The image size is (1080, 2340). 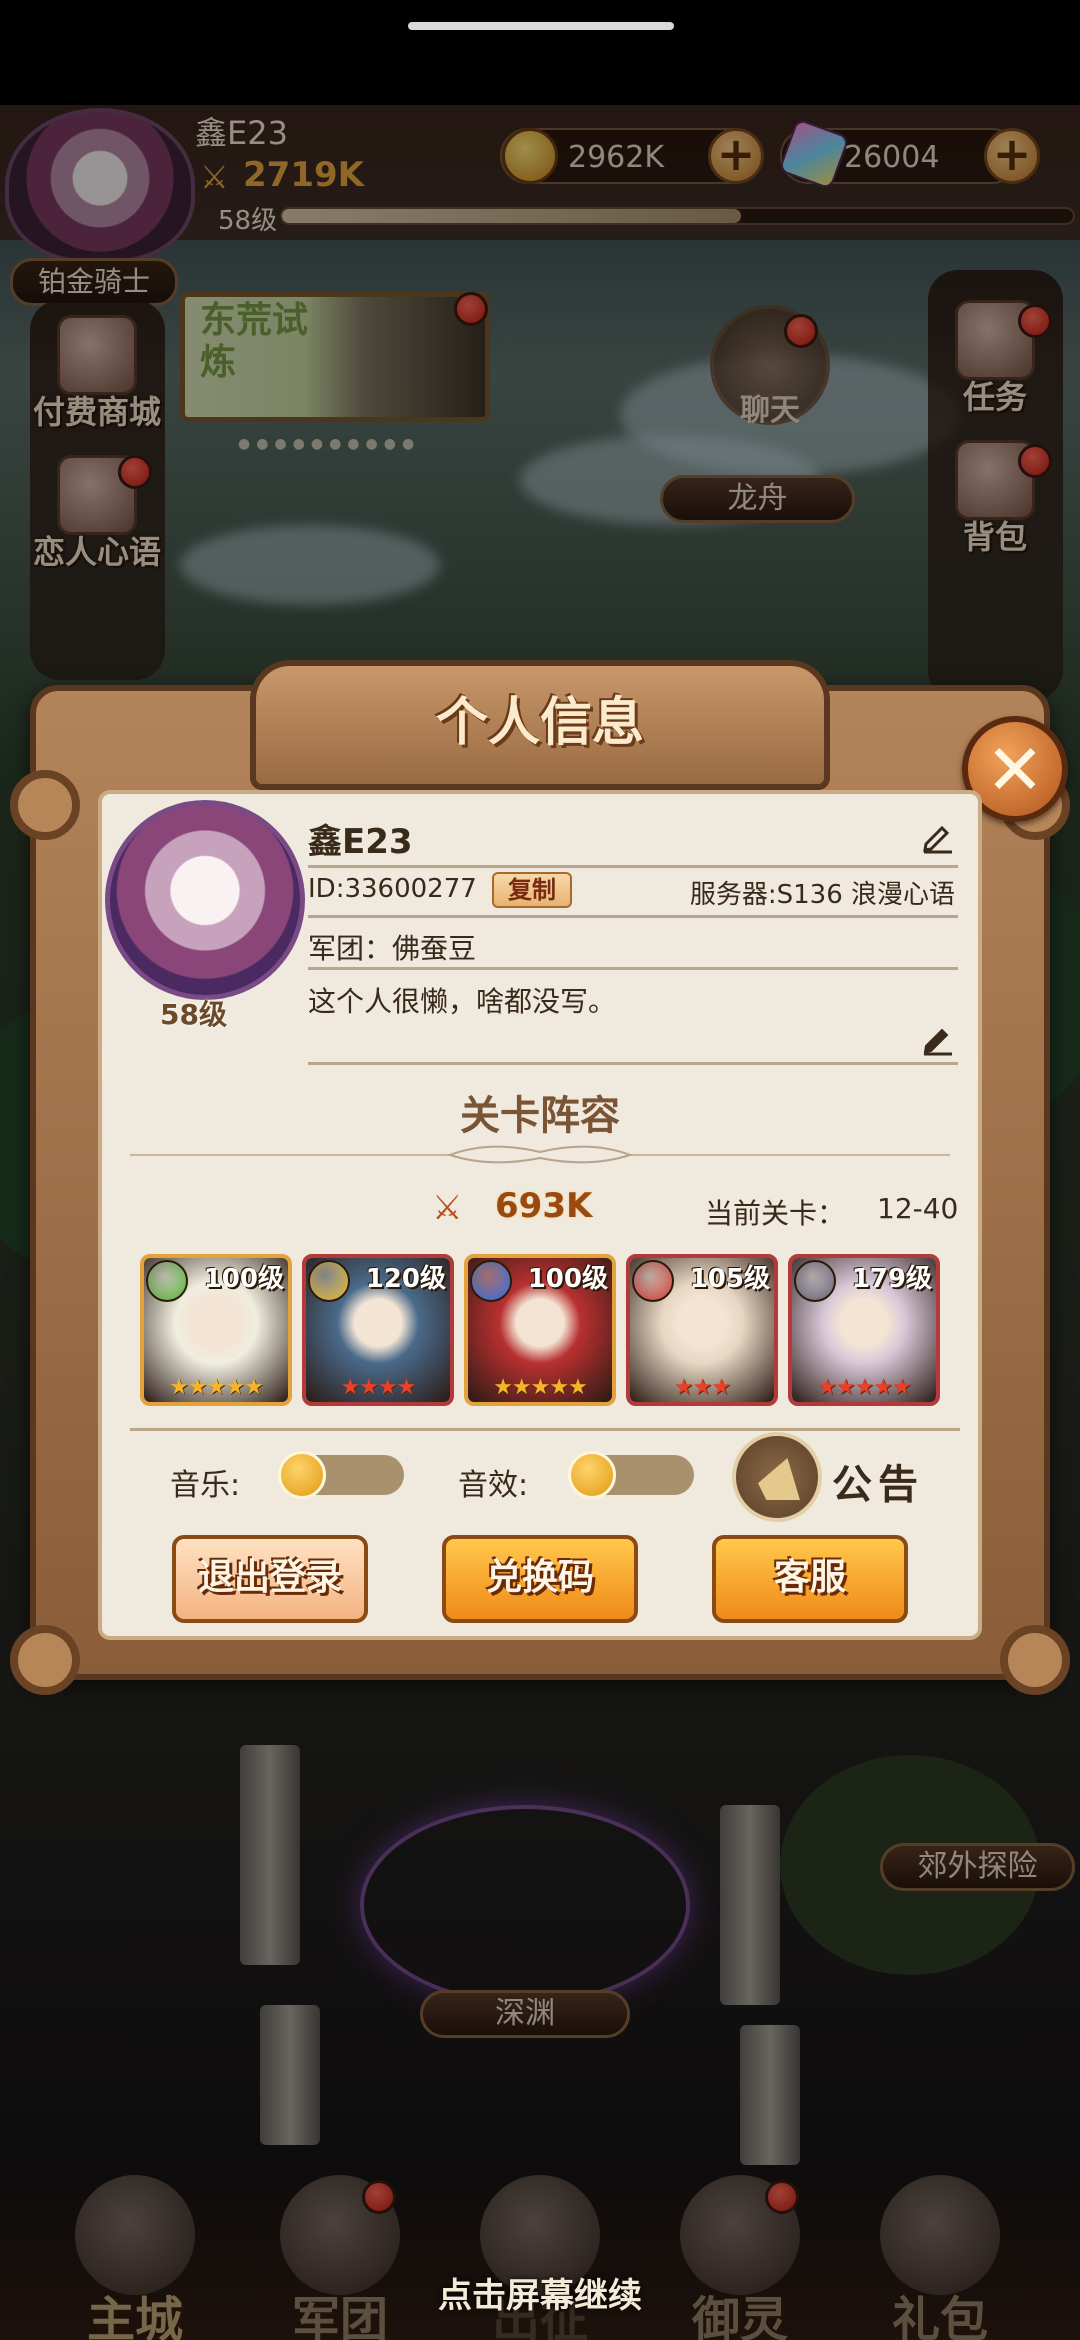 I want to click on redeem-code-button: 兑换码, so click(x=540, y=1579).